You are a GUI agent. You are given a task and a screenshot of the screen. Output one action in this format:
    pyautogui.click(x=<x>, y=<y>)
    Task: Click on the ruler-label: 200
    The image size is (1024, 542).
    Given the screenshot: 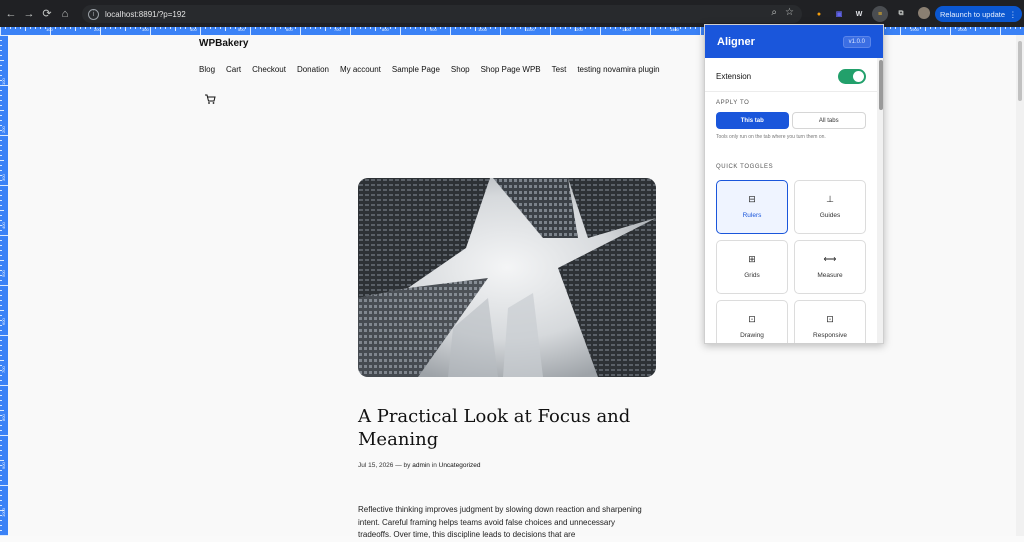 What is the action you would take?
    pyautogui.click(x=3, y=129)
    